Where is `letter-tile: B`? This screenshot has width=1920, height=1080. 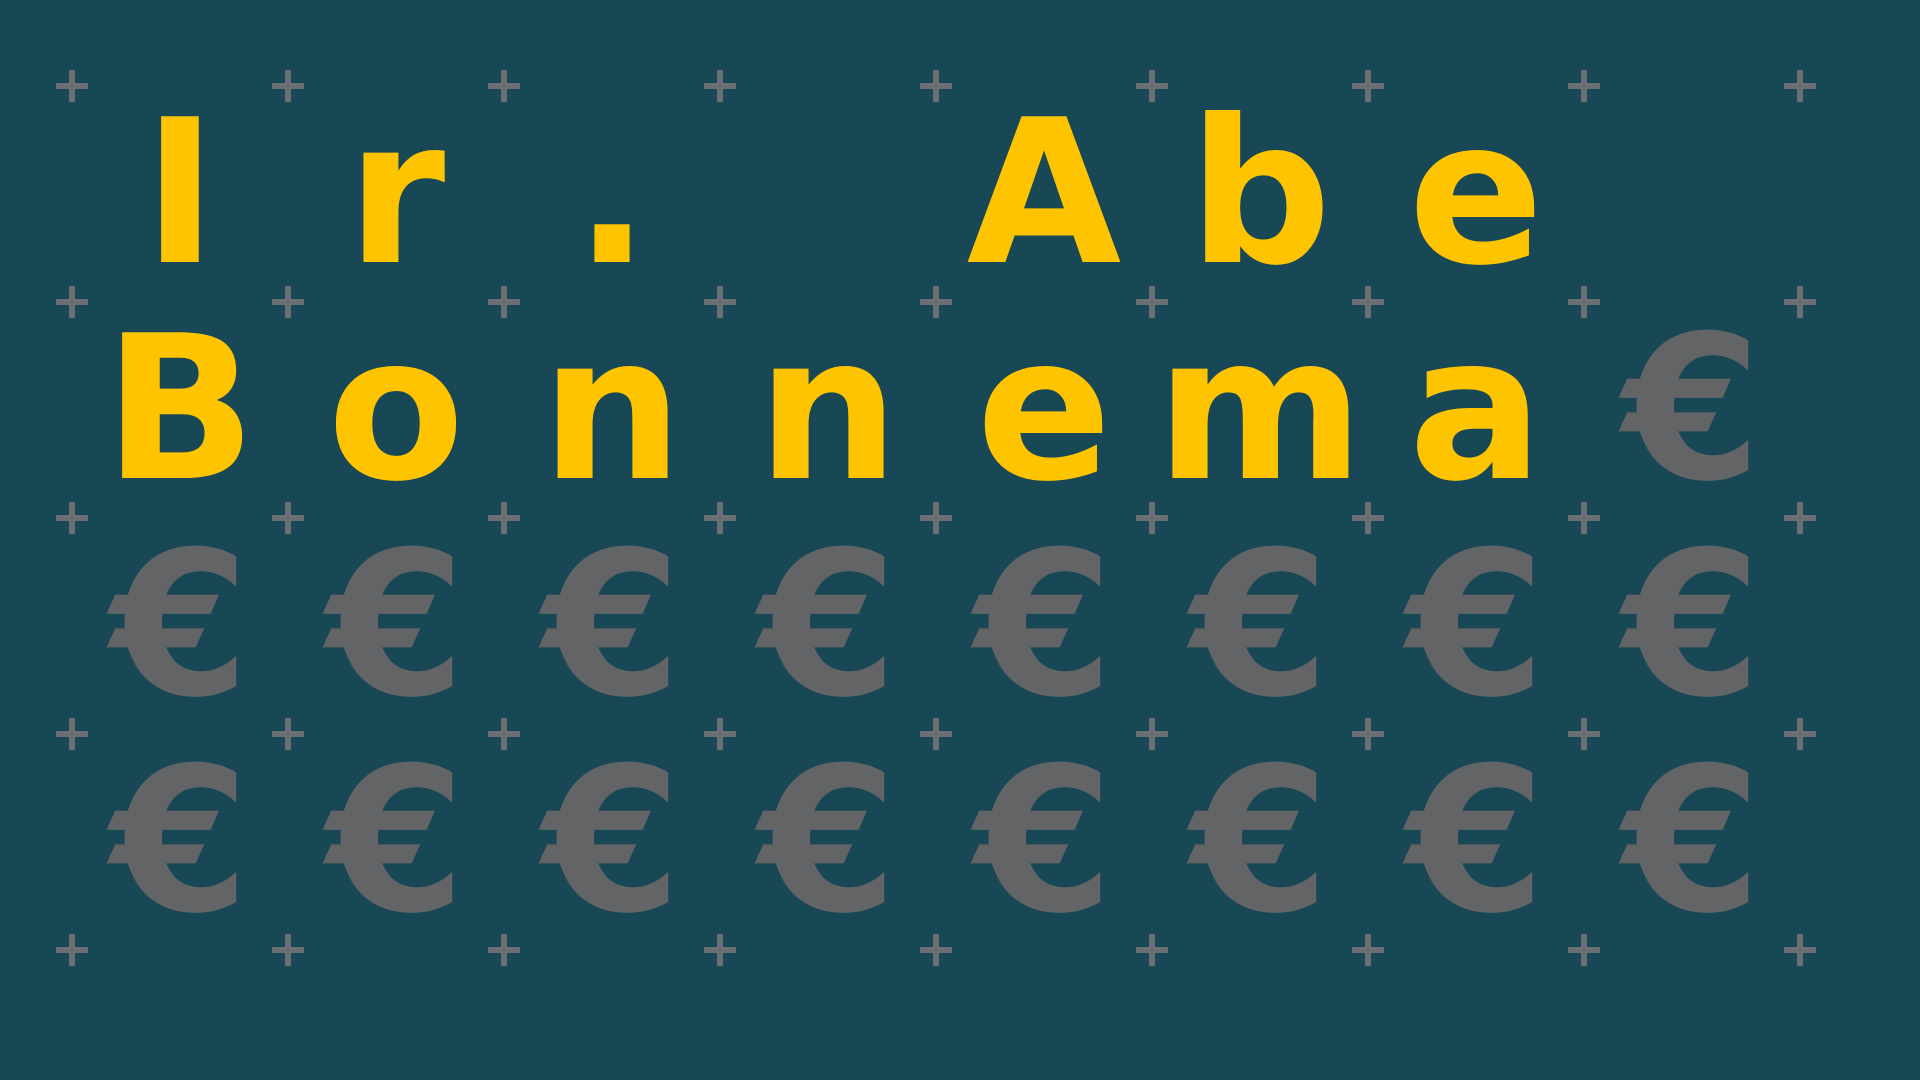 letter-tile: B is located at coordinates (180, 409).